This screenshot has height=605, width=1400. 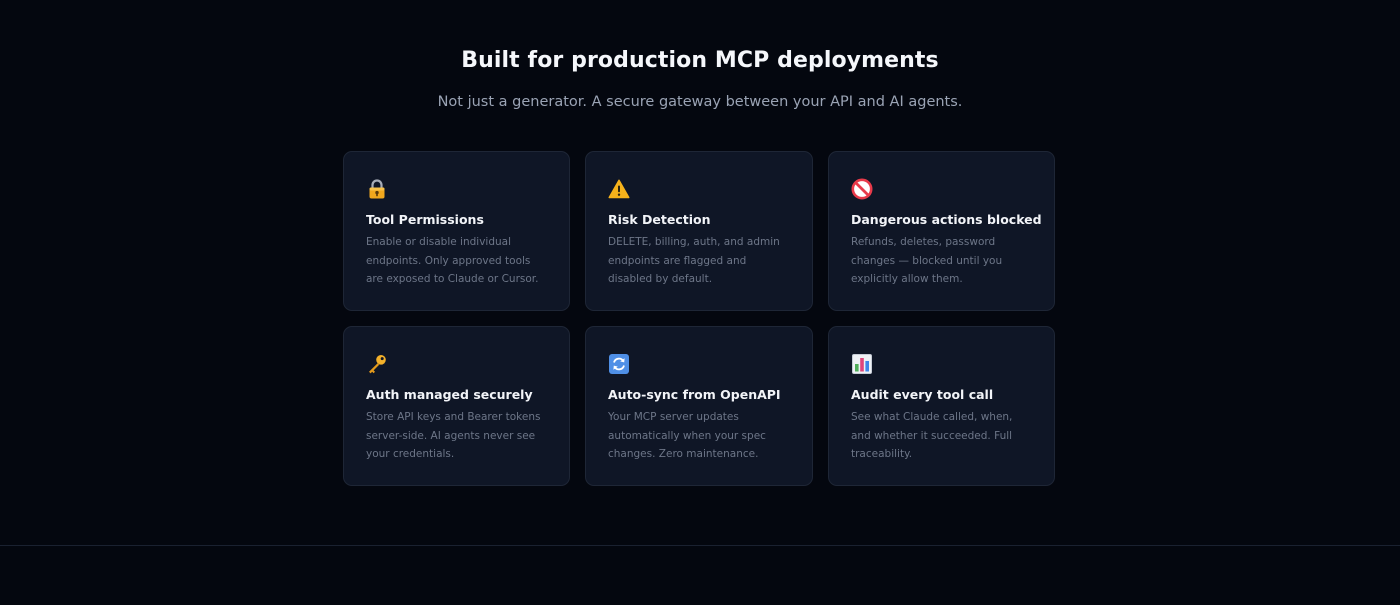 I want to click on feature-title: Auth managed securely, so click(x=449, y=394).